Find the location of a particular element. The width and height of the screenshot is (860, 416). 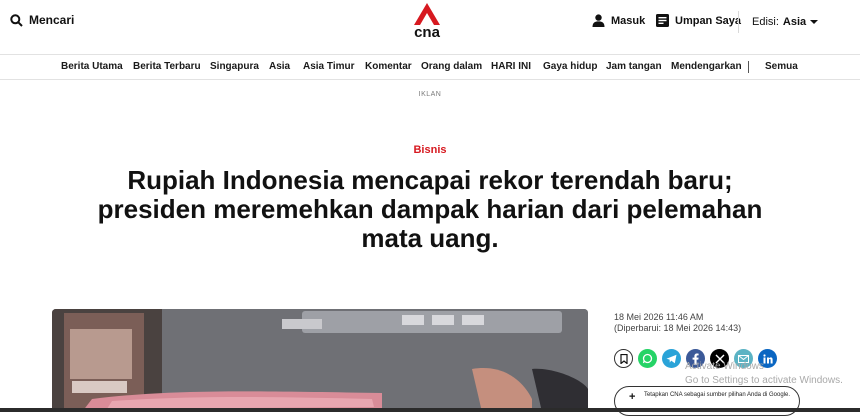

nav-divider is located at coordinates (748, 67).